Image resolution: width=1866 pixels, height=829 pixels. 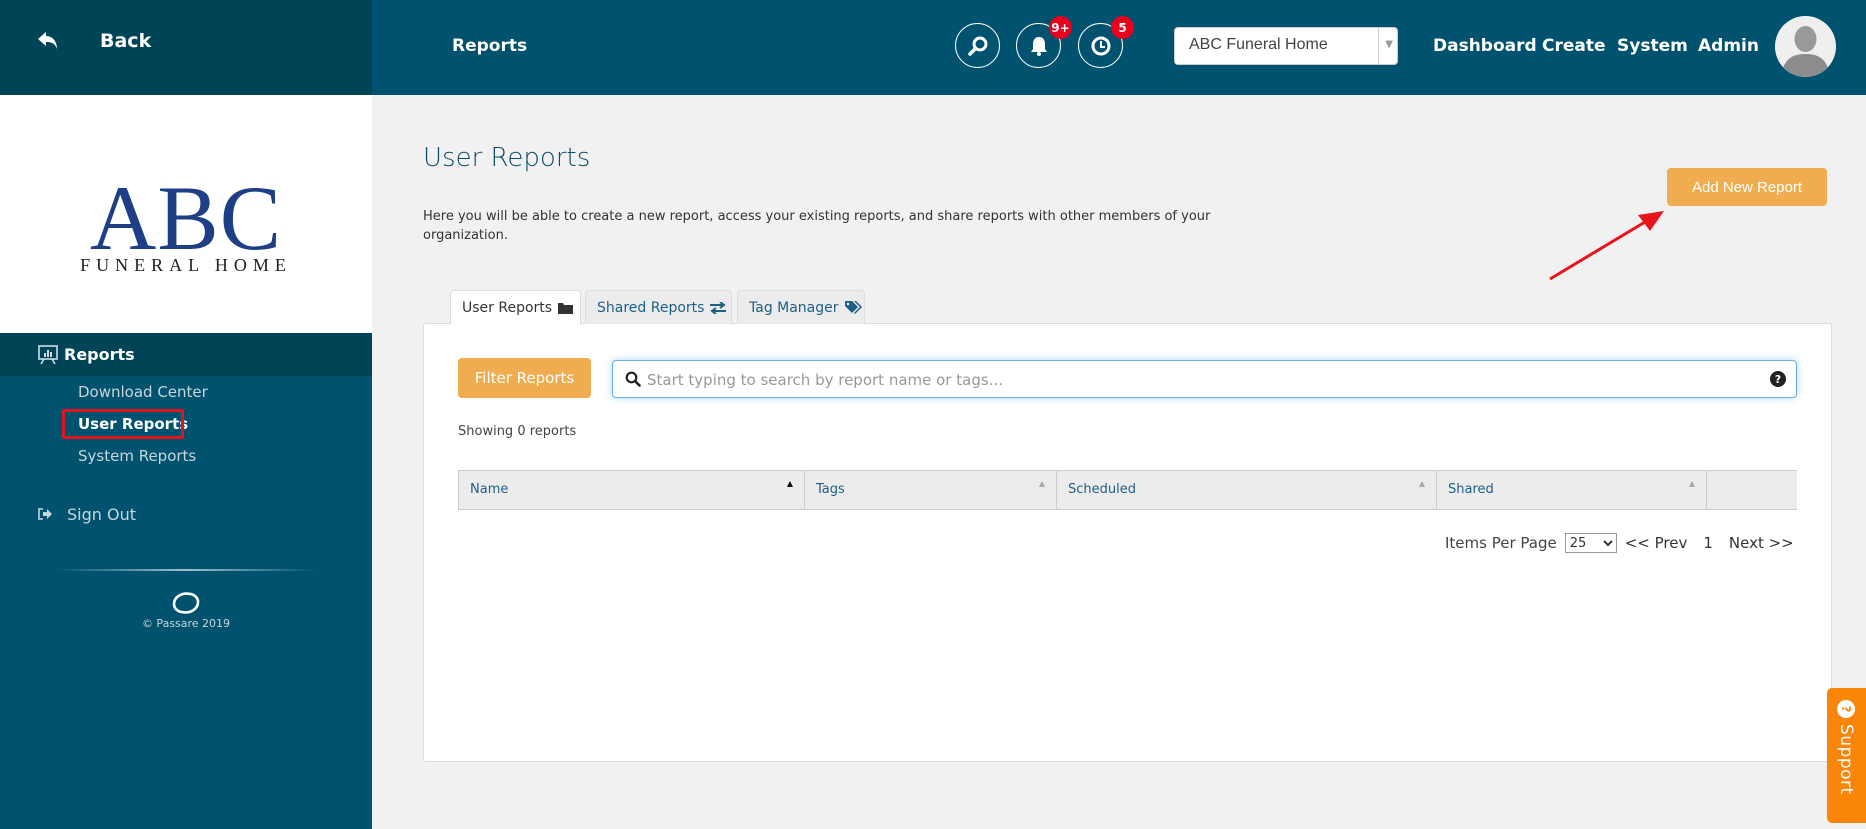 I want to click on column-label: Shared, so click(x=1471, y=489).